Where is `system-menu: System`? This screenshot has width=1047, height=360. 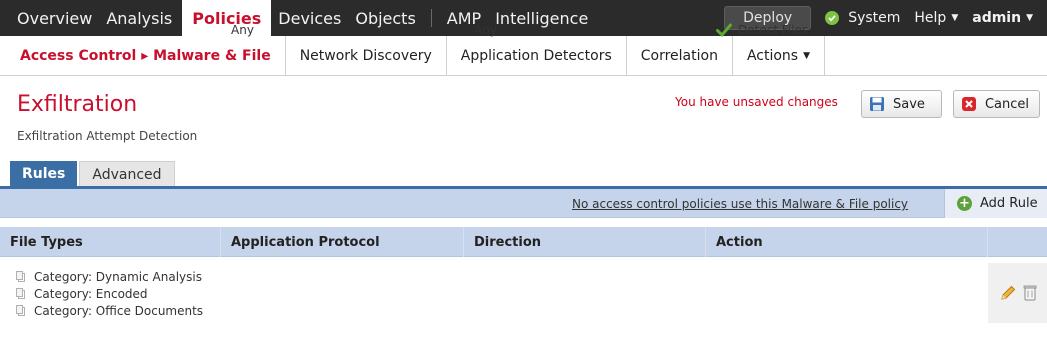
system-menu: System is located at coordinates (874, 18).